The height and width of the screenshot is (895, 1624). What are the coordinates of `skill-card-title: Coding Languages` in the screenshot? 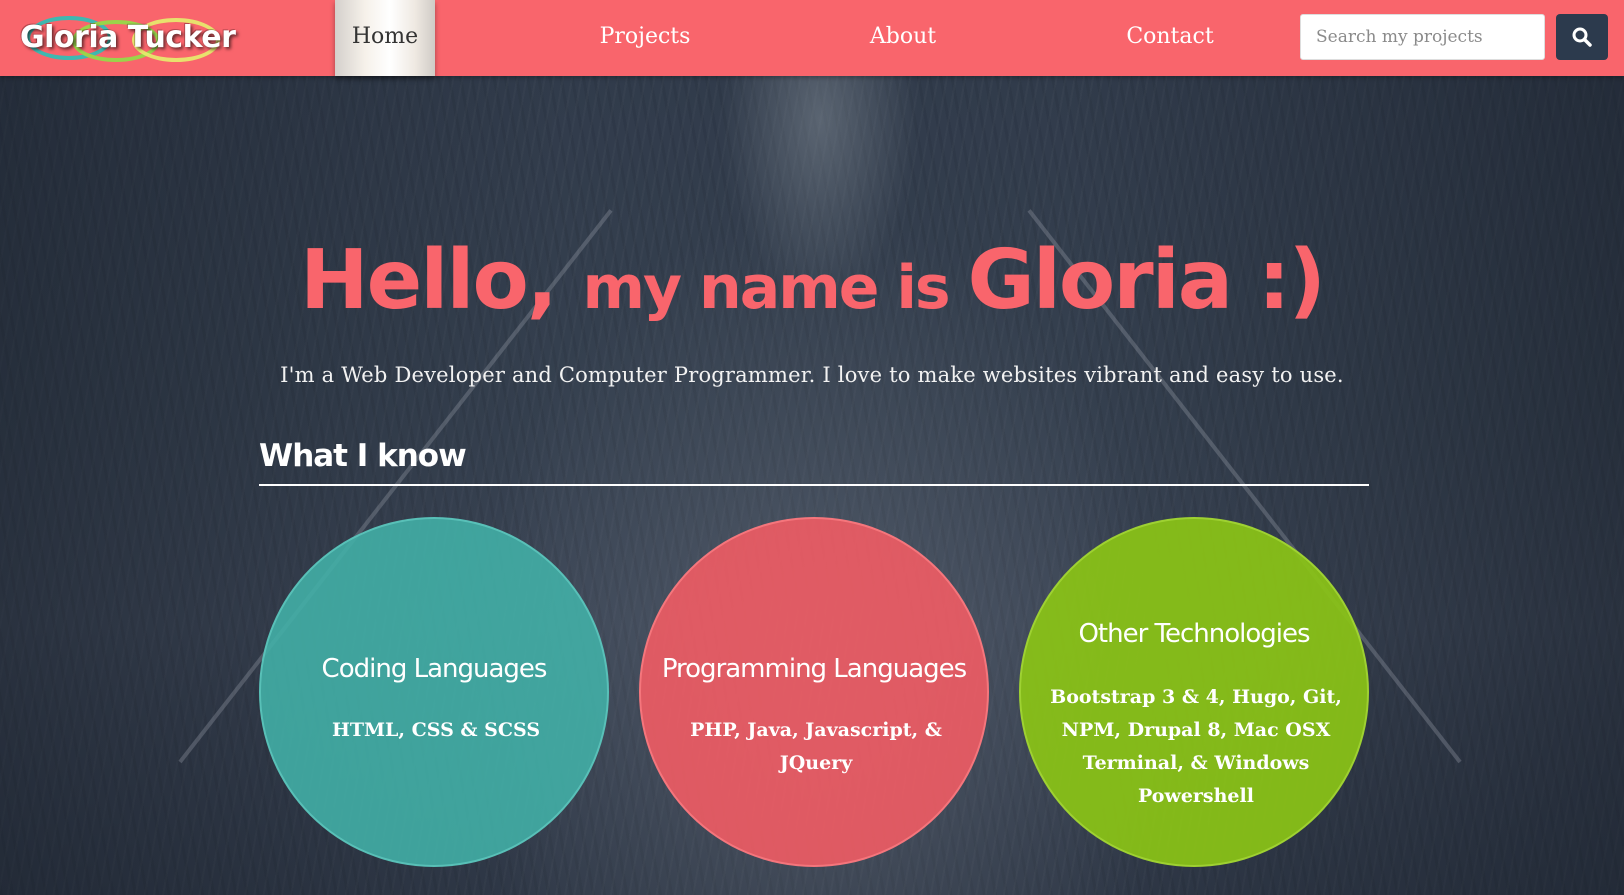 It's located at (434, 669).